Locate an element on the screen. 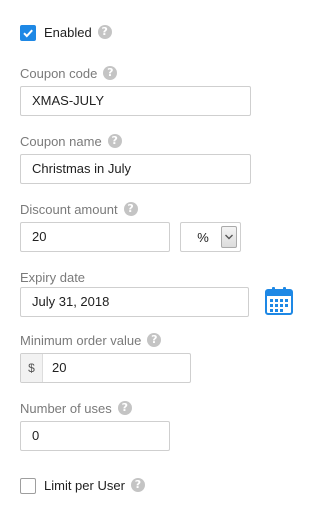  coupon-code-input: XMAS-JULY is located at coordinates (135, 101).